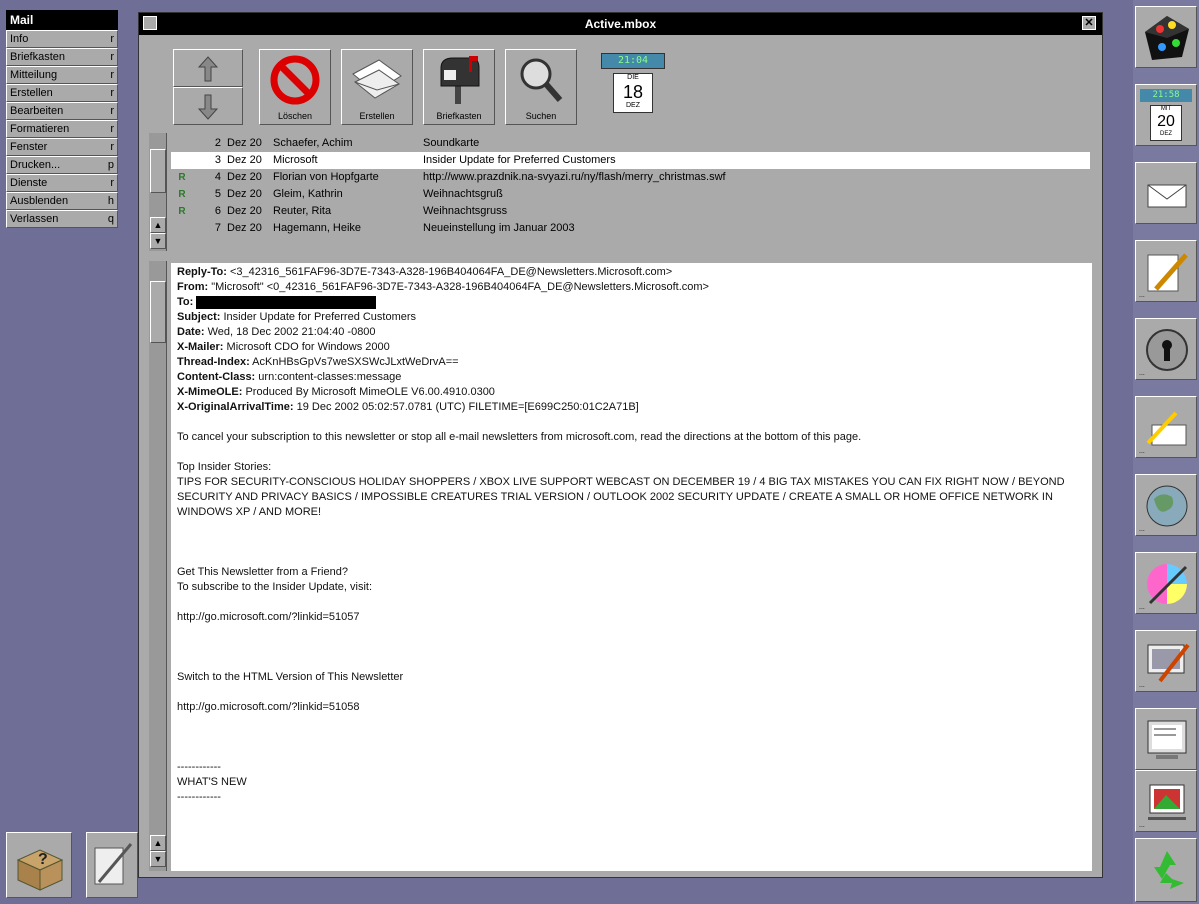 This screenshot has height=904, width=1199. I want to click on message-date: Dez 20, so click(244, 160).